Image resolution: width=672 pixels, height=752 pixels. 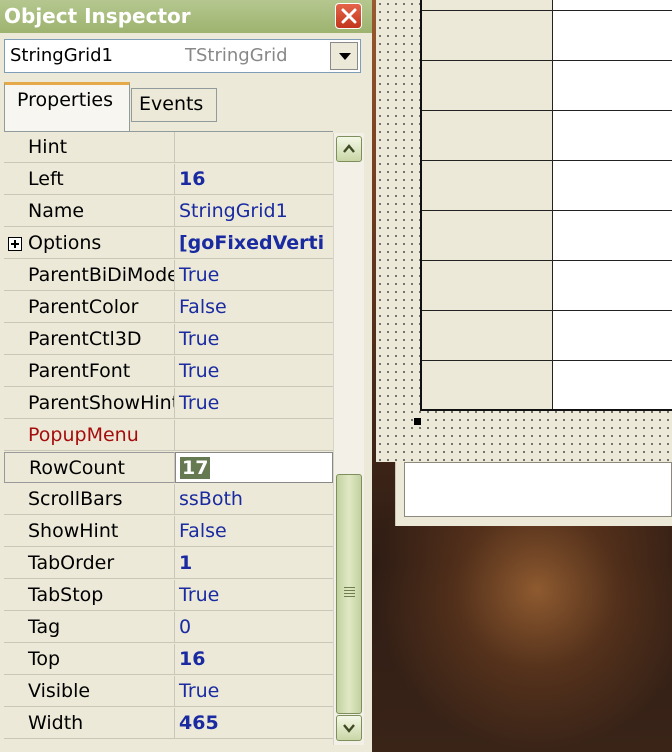 What do you see at coordinates (67, 106) in the screenshot?
I see `tab-properties: Properties` at bounding box center [67, 106].